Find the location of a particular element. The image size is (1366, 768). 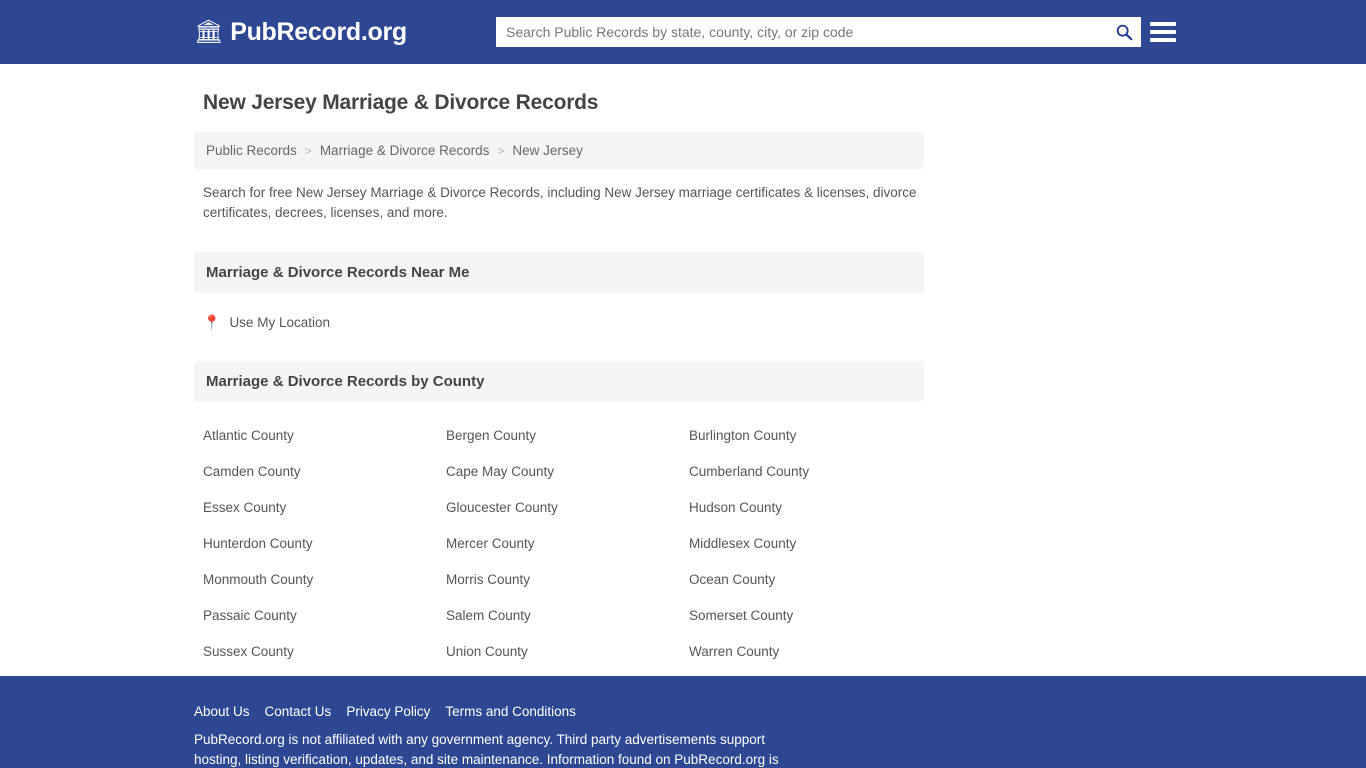

breadcrumb-item-new-jersey: New Jersey is located at coordinates (547, 150).